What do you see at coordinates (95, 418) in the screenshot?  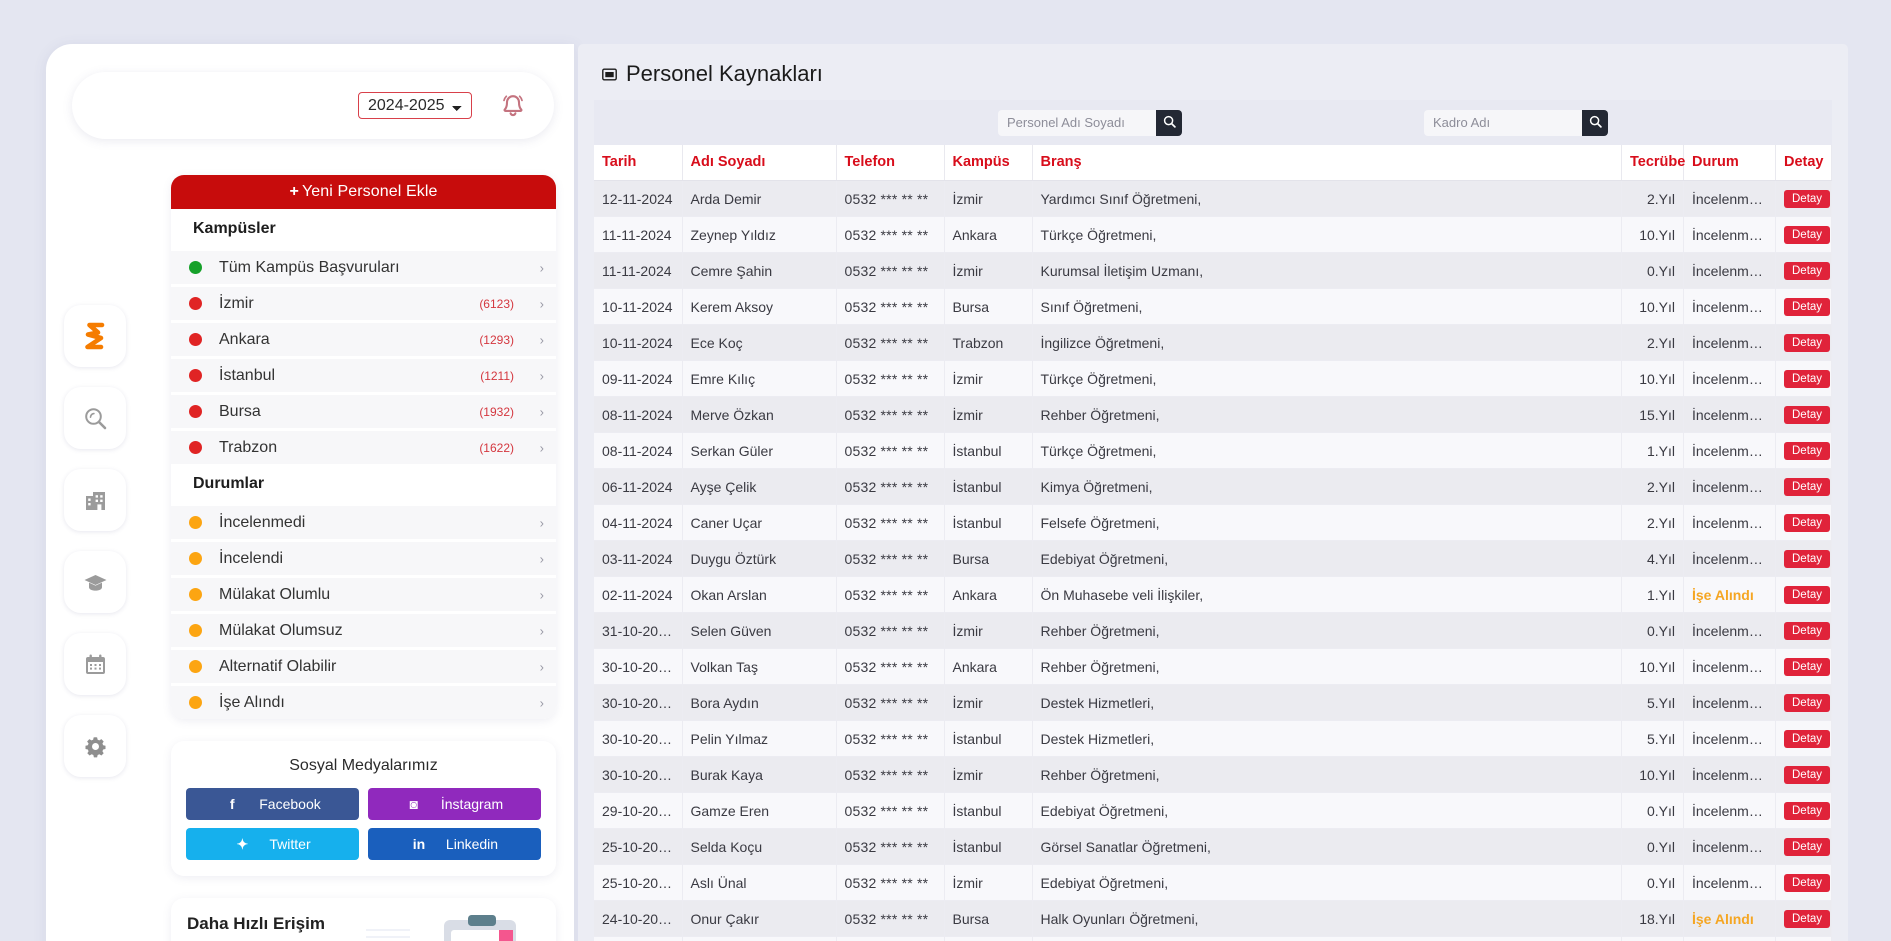 I see `rail-item-search` at bounding box center [95, 418].